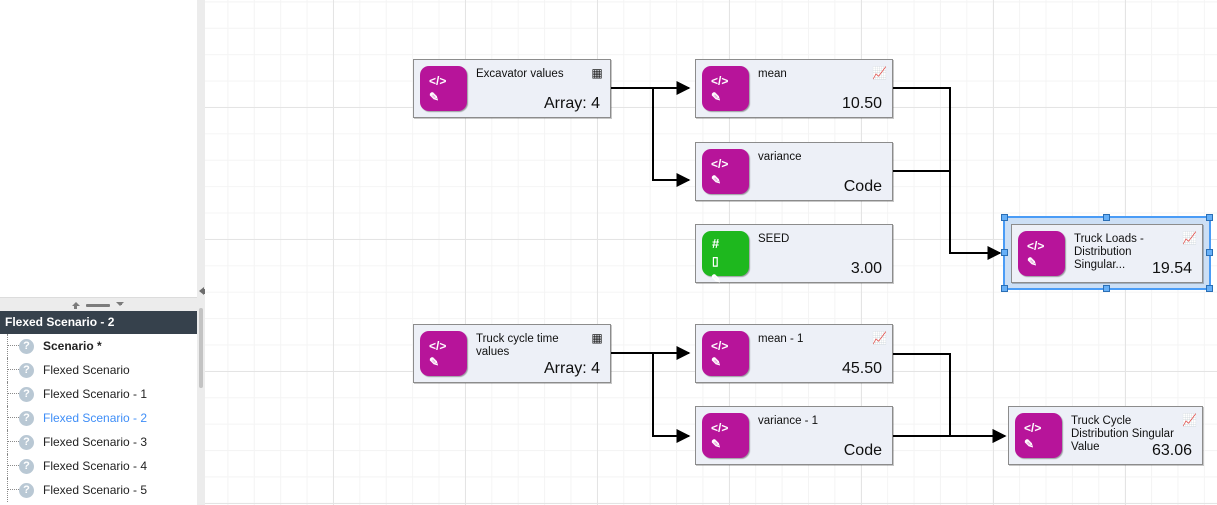  I want to click on triangle-up-stem, so click(75, 307).